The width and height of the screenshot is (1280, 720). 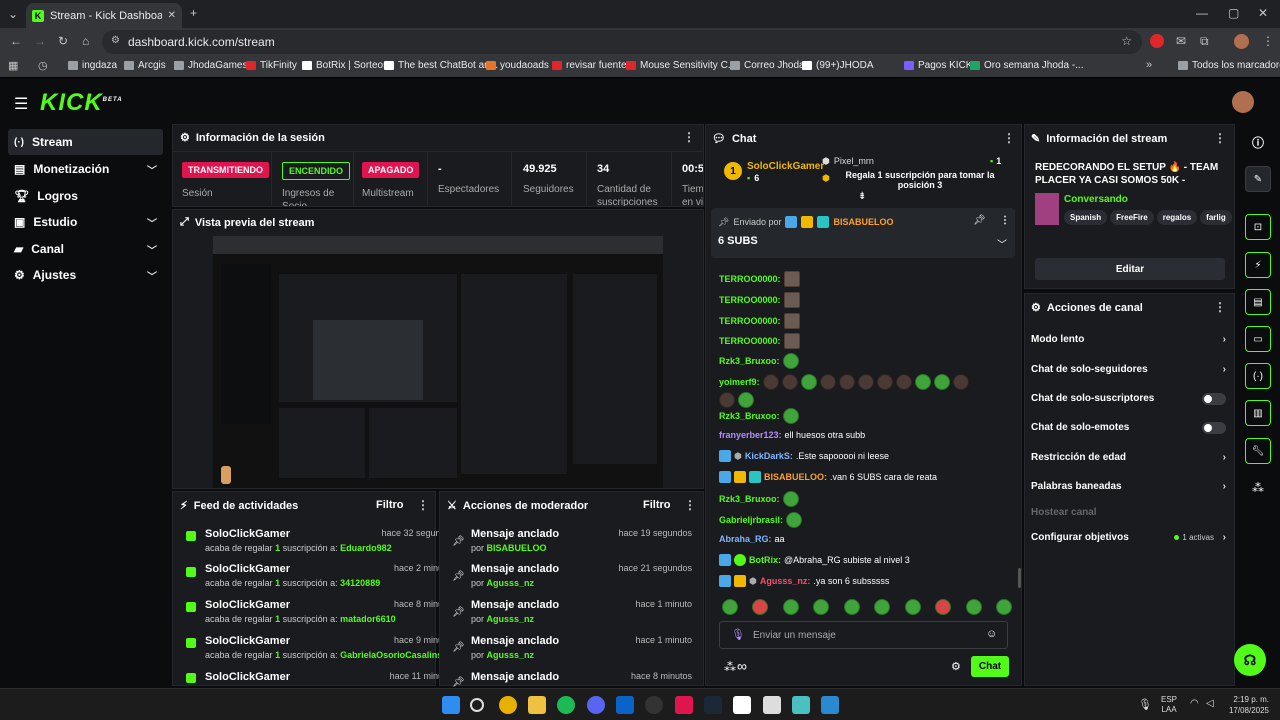 What do you see at coordinates (742, 705) in the screenshot?
I see `capcut-icon` at bounding box center [742, 705].